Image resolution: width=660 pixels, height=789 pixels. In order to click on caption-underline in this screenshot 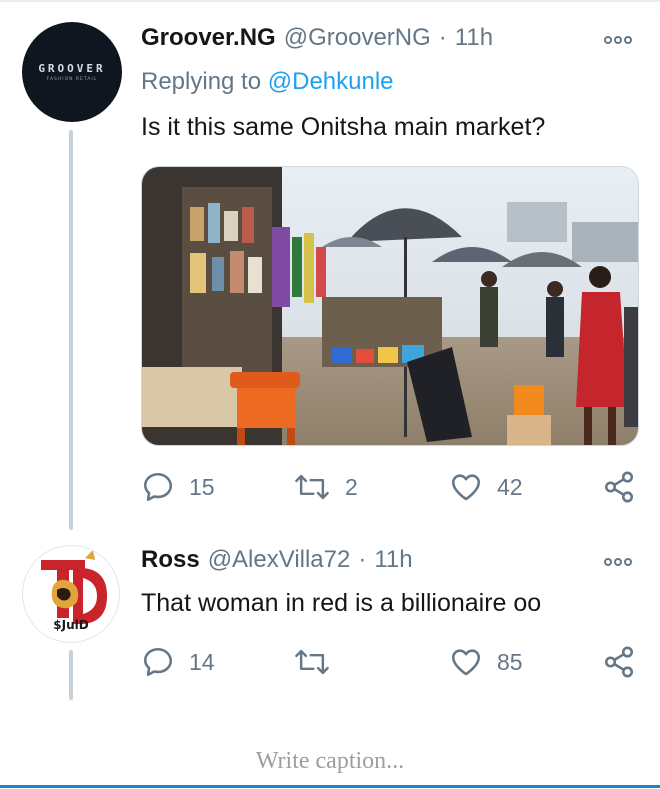, I will do `click(330, 786)`.